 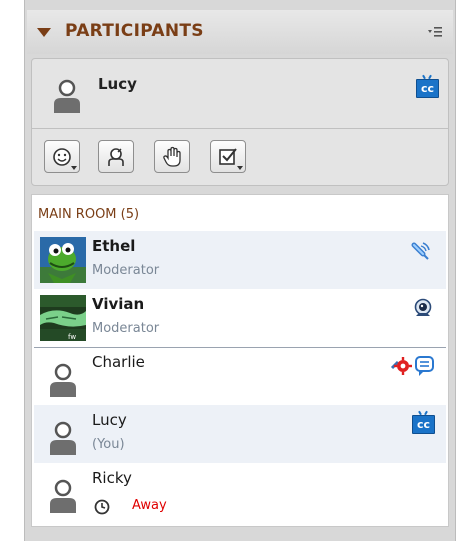 I want to click on svg-text: fw, so click(x=72, y=337).